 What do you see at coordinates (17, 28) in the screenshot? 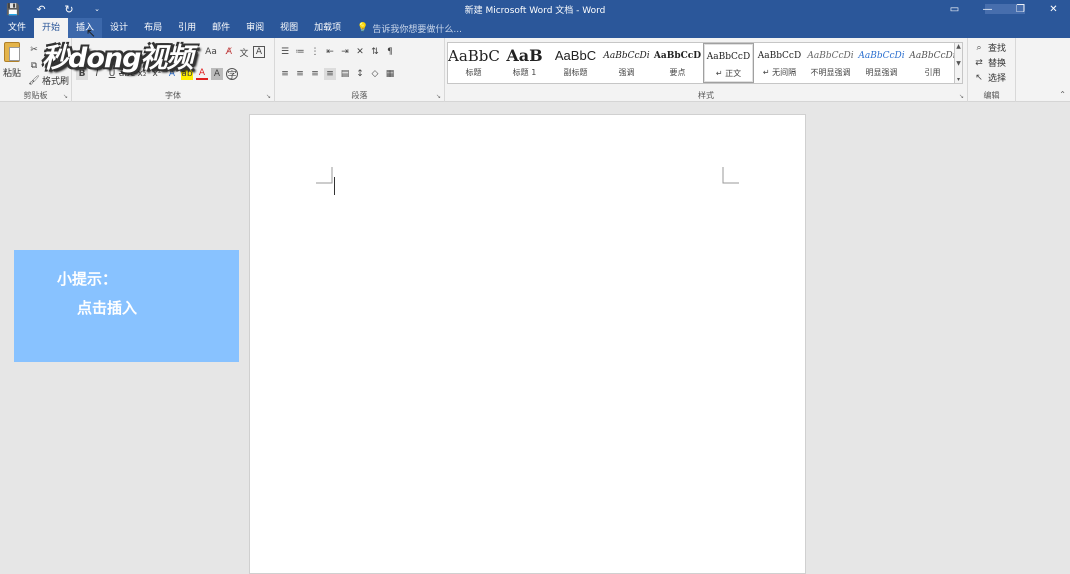
I see `tab-file: 文件` at bounding box center [17, 28].